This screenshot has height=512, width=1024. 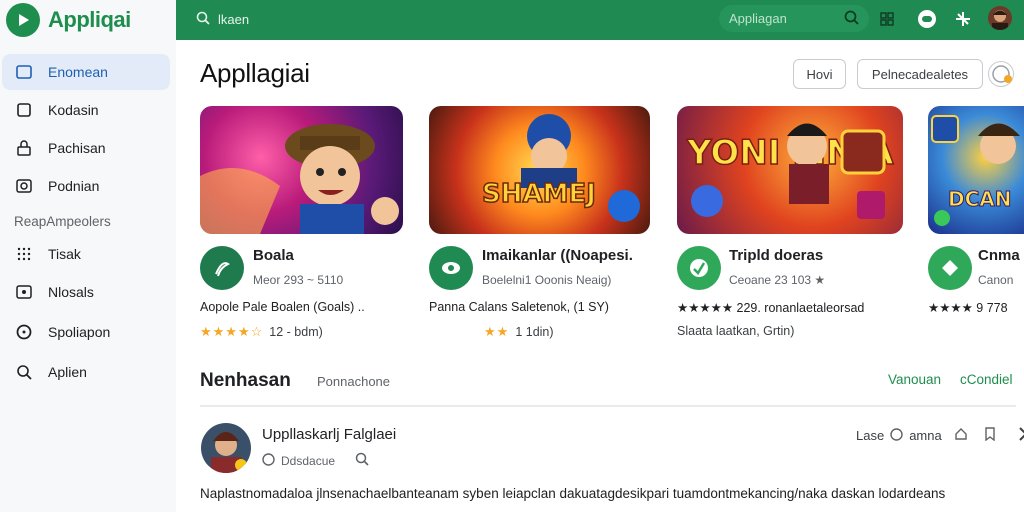 I want to click on sidebar-item-label: Pachisan, so click(x=77, y=148).